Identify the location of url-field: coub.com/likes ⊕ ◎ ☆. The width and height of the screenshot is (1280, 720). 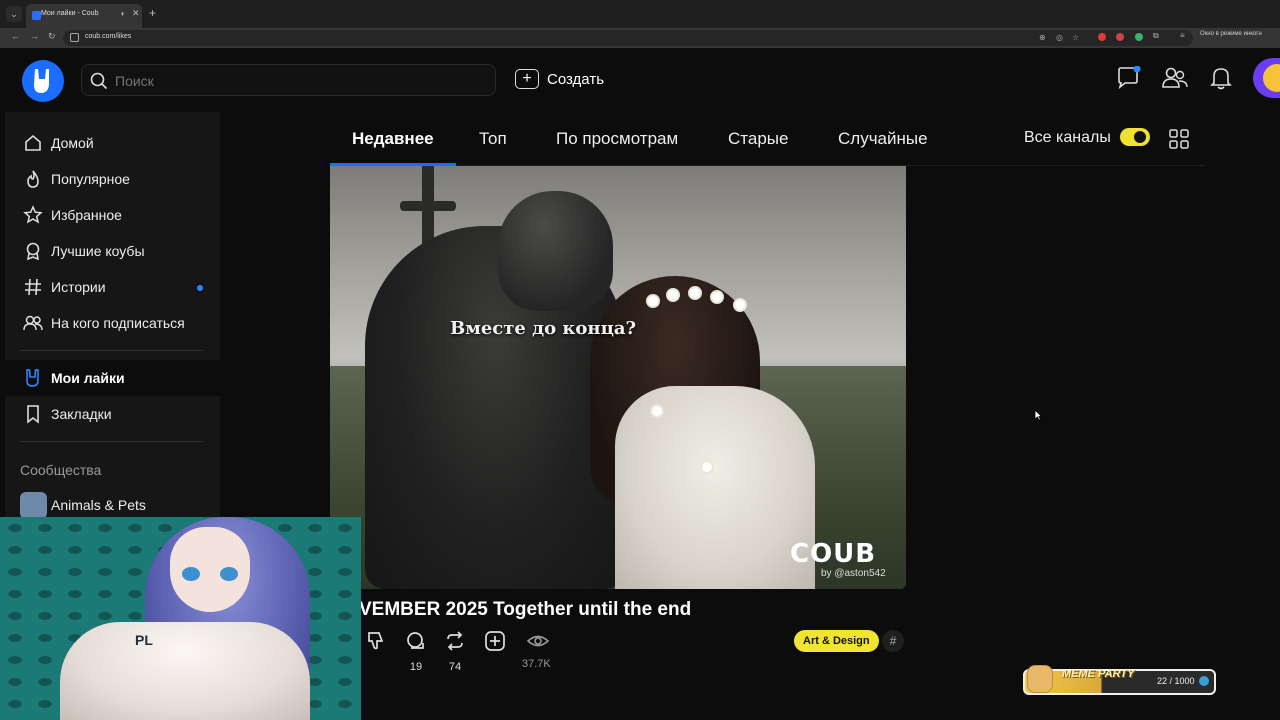
(628, 38).